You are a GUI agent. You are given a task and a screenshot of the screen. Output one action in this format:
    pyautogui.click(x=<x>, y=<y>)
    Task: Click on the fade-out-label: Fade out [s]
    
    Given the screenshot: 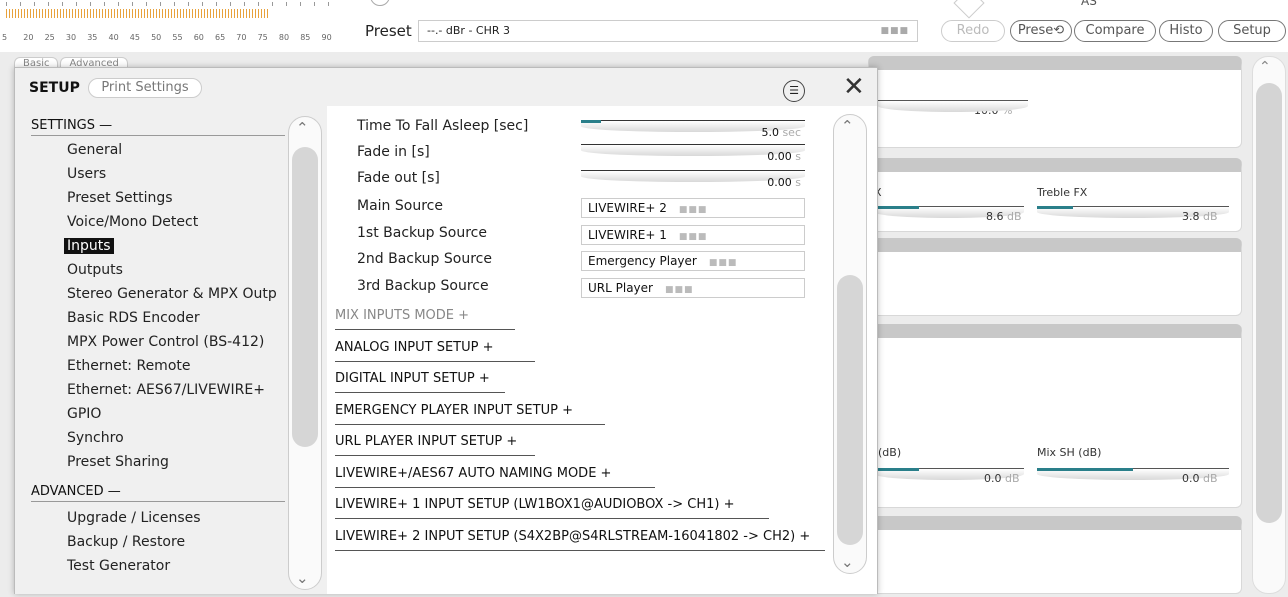 What is the action you would take?
    pyautogui.click(x=398, y=178)
    